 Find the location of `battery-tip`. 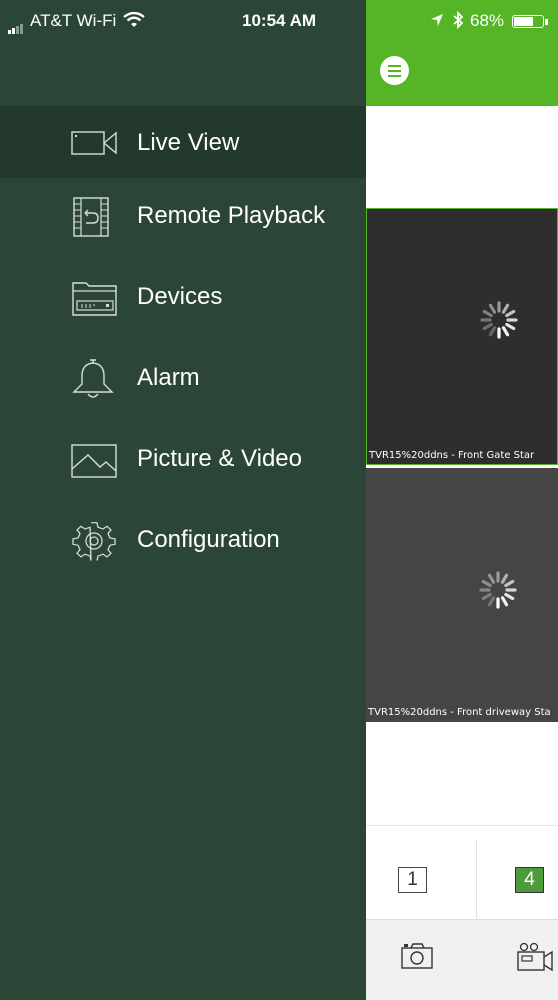

battery-tip is located at coordinates (546, 22).